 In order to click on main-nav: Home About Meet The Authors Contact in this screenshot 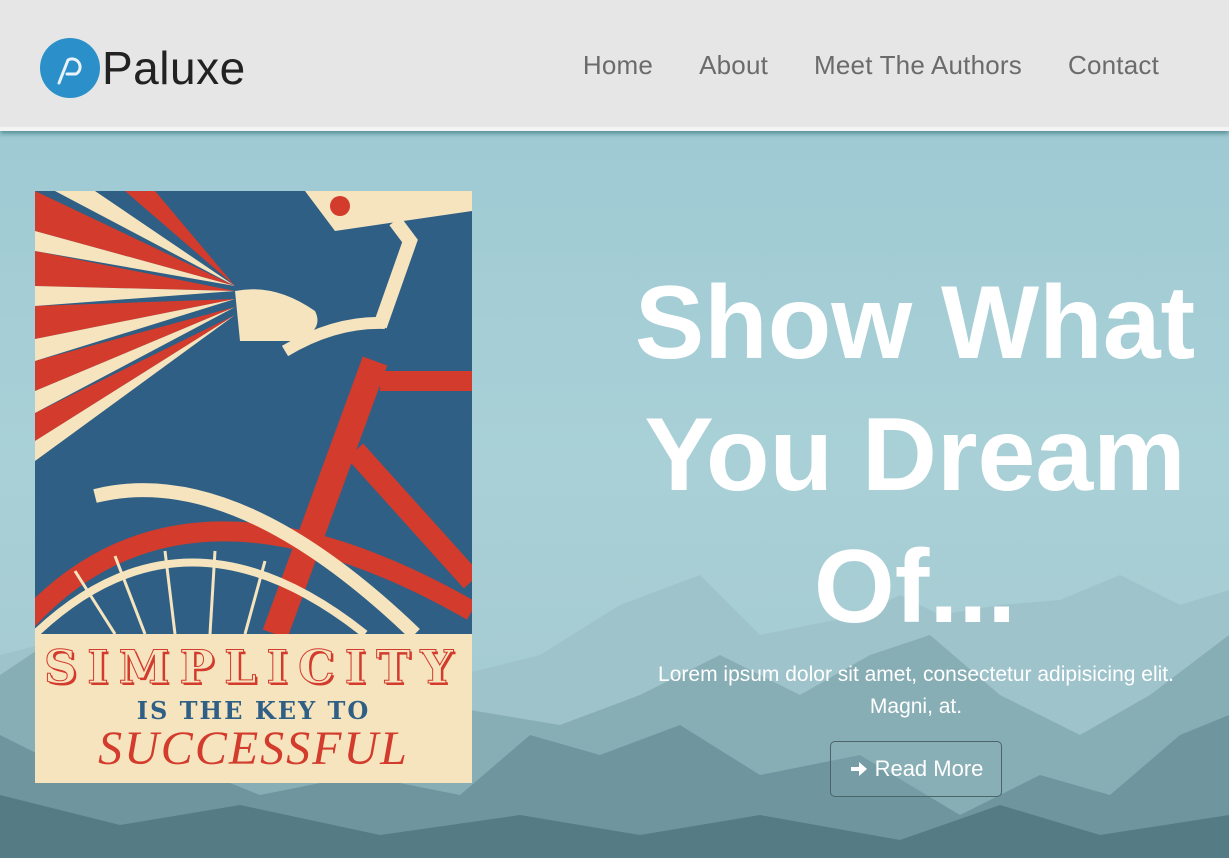, I will do `click(848, 65)`.